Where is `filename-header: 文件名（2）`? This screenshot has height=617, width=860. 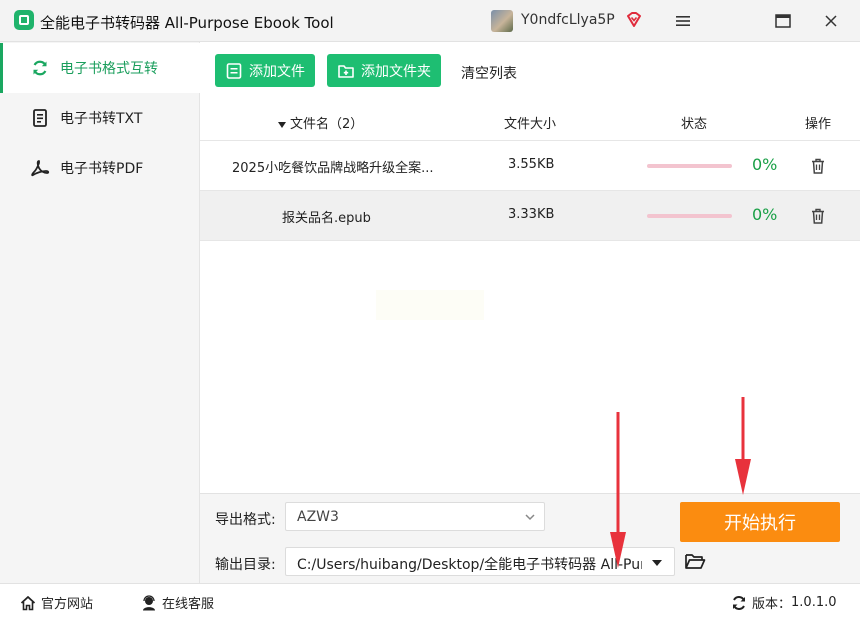
filename-header: 文件名（2） is located at coordinates (320, 122).